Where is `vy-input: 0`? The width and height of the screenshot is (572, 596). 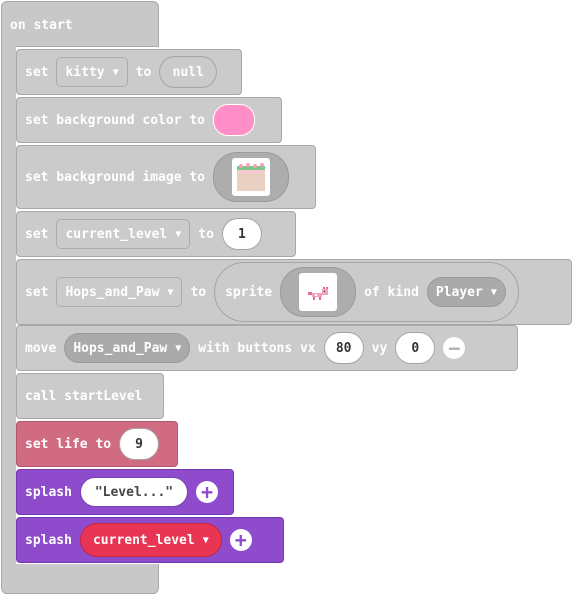 vy-input: 0 is located at coordinates (415, 348).